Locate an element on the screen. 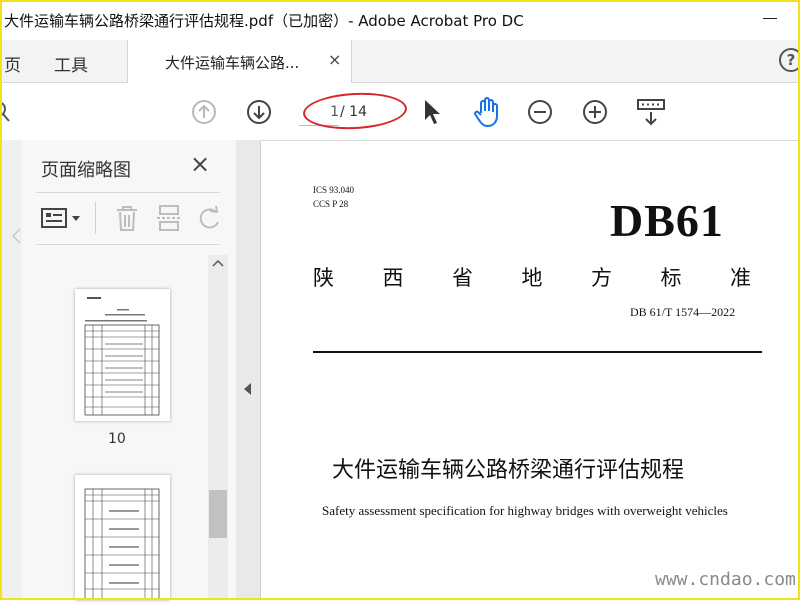 Image resolution: width=800 pixels, height=604 pixels. minimize-button is located at coordinates (770, 18).